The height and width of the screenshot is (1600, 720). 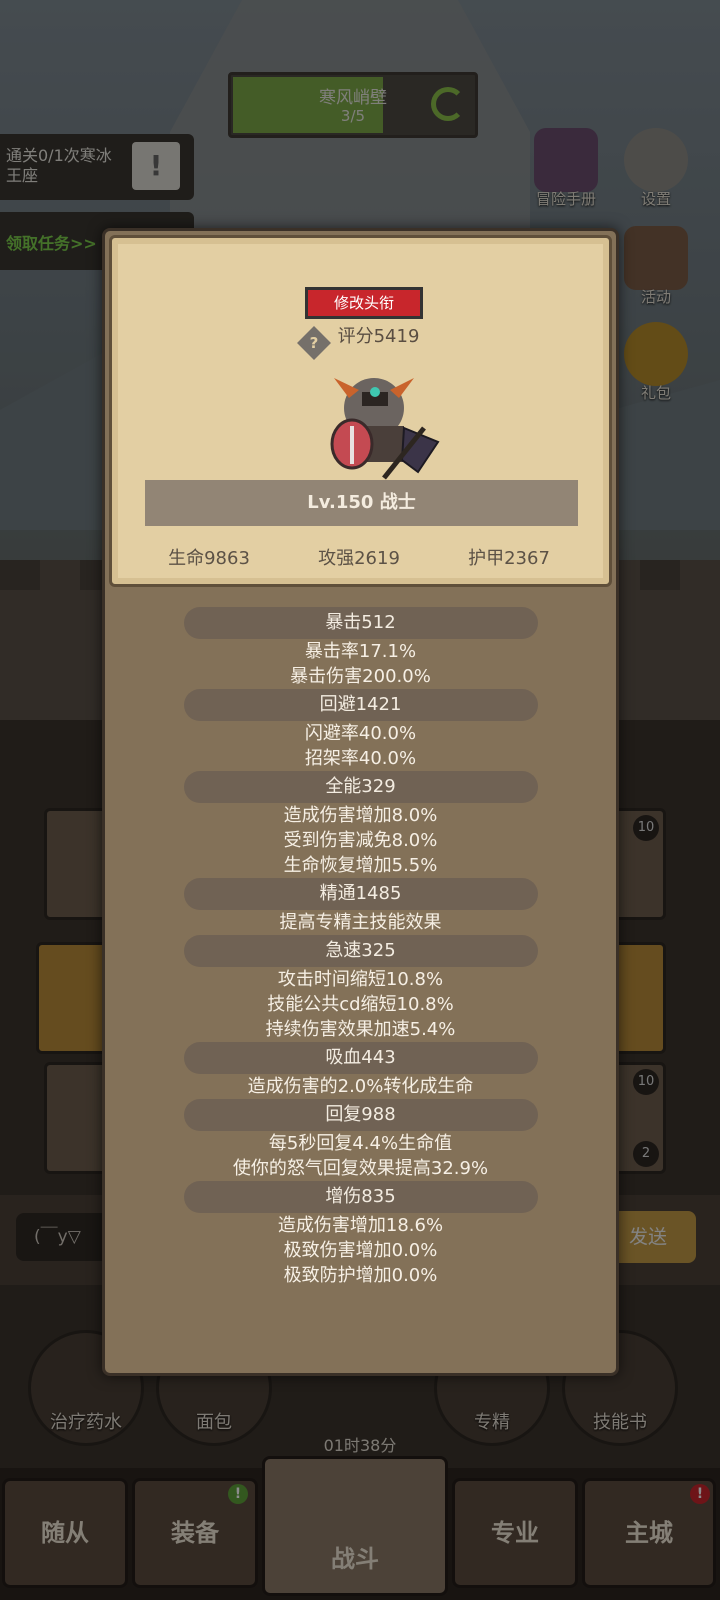 I want to click on attribute-group: 回避1421 闪避率40.0% 招架率40.0%, so click(x=360, y=730).